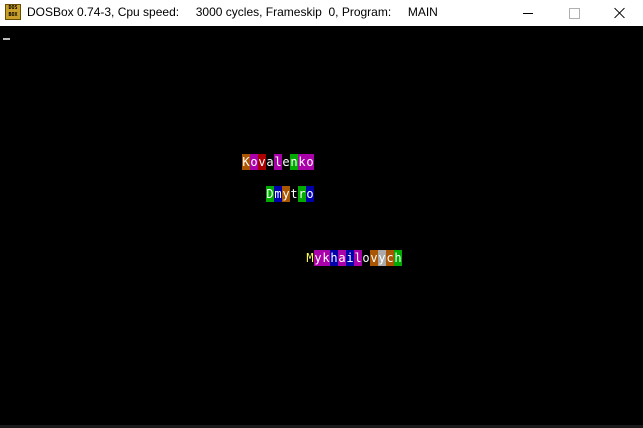 The height and width of the screenshot is (428, 643). What do you see at coordinates (286, 162) in the screenshot?
I see `char-cell: e` at bounding box center [286, 162].